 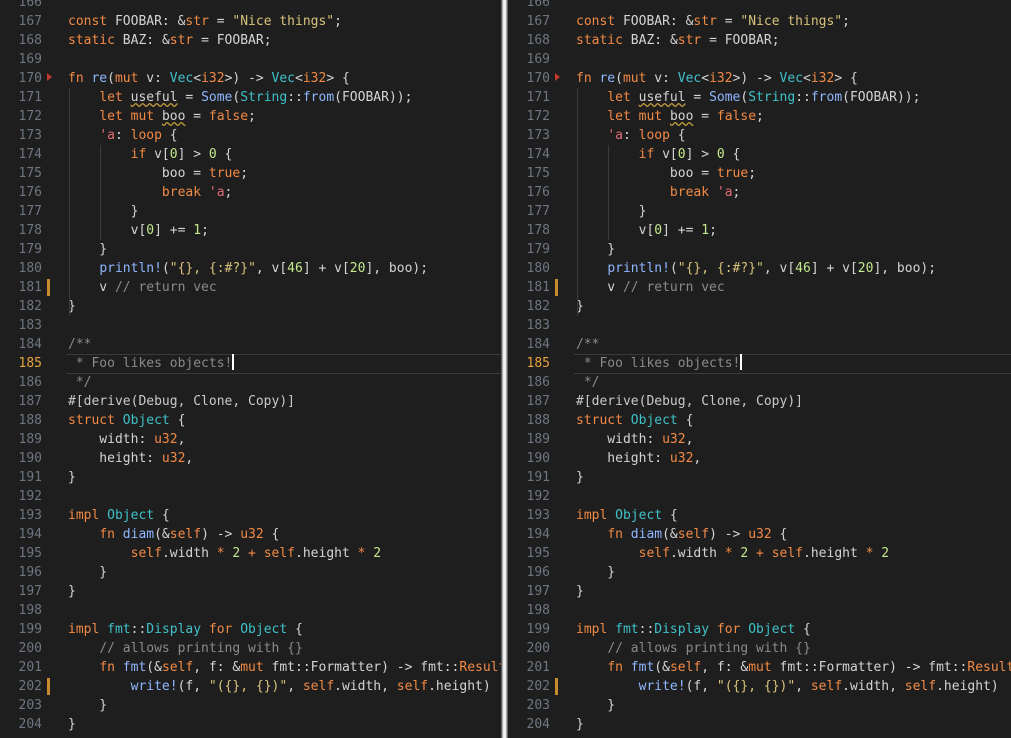 I want to click on code-line: 174 if v[0] > 0 {, so click(x=250, y=154).